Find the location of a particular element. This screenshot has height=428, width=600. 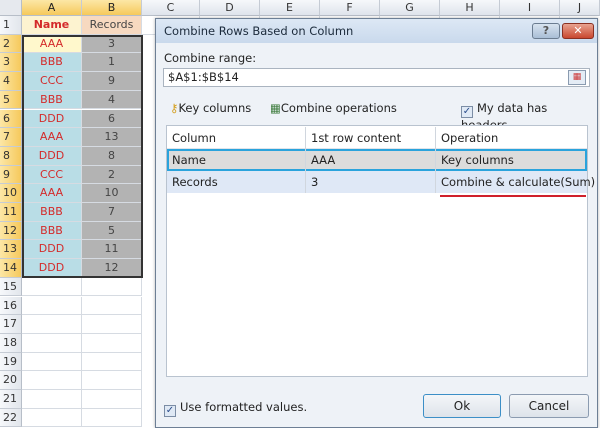

red-underline is located at coordinates (513, 196).